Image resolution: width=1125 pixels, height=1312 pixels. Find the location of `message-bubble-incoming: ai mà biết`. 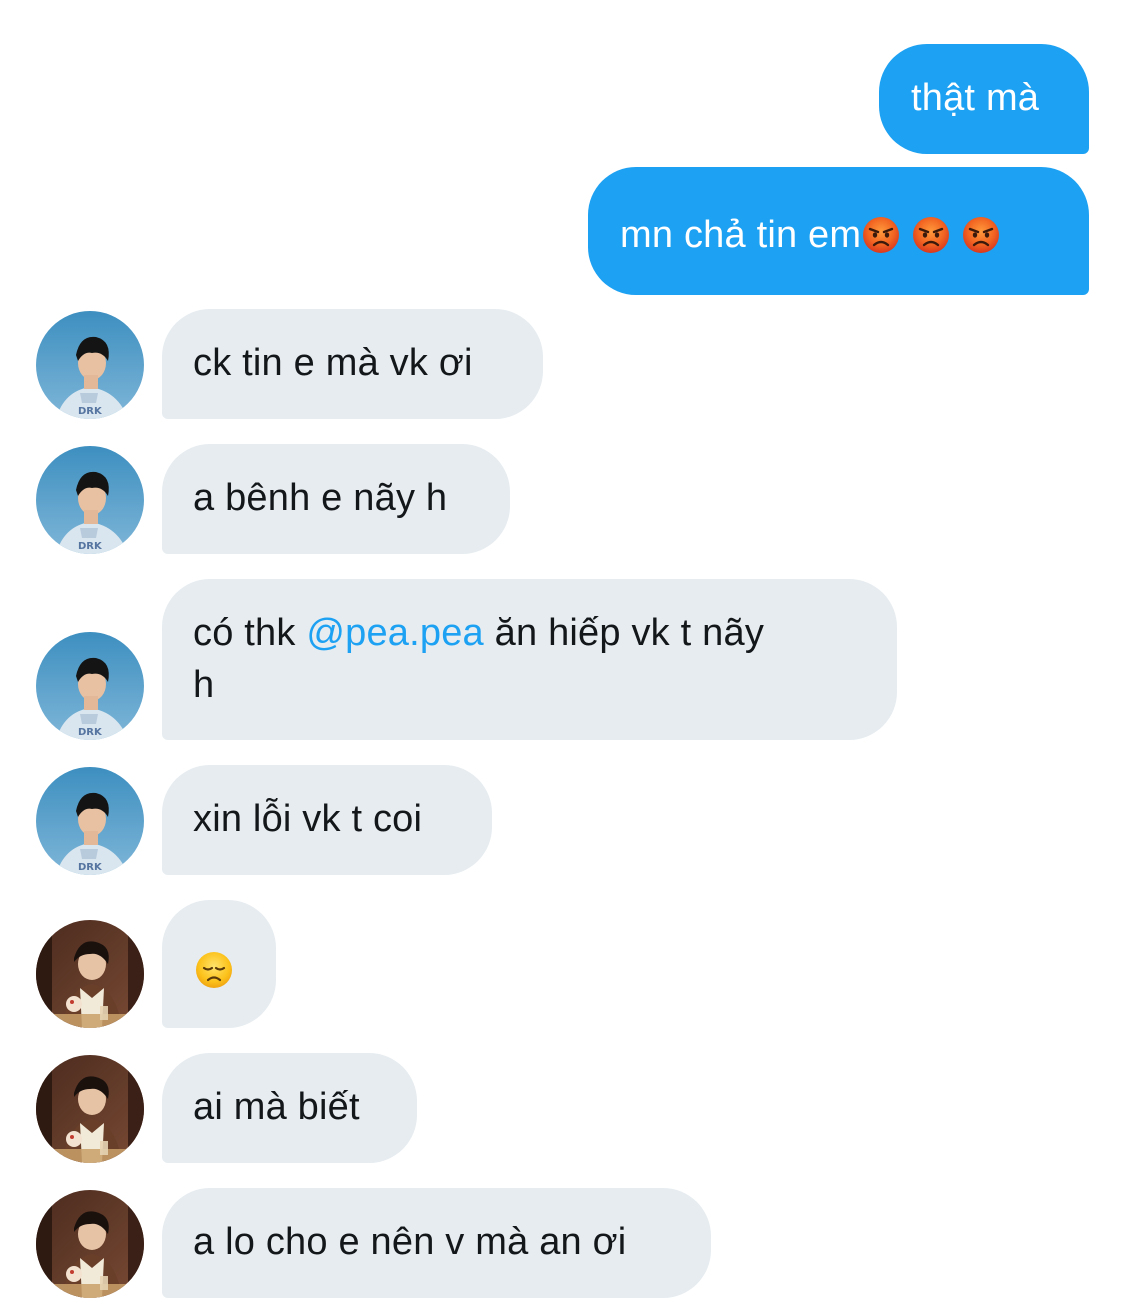

message-bubble-incoming: ai mà biết is located at coordinates (289, 1108).